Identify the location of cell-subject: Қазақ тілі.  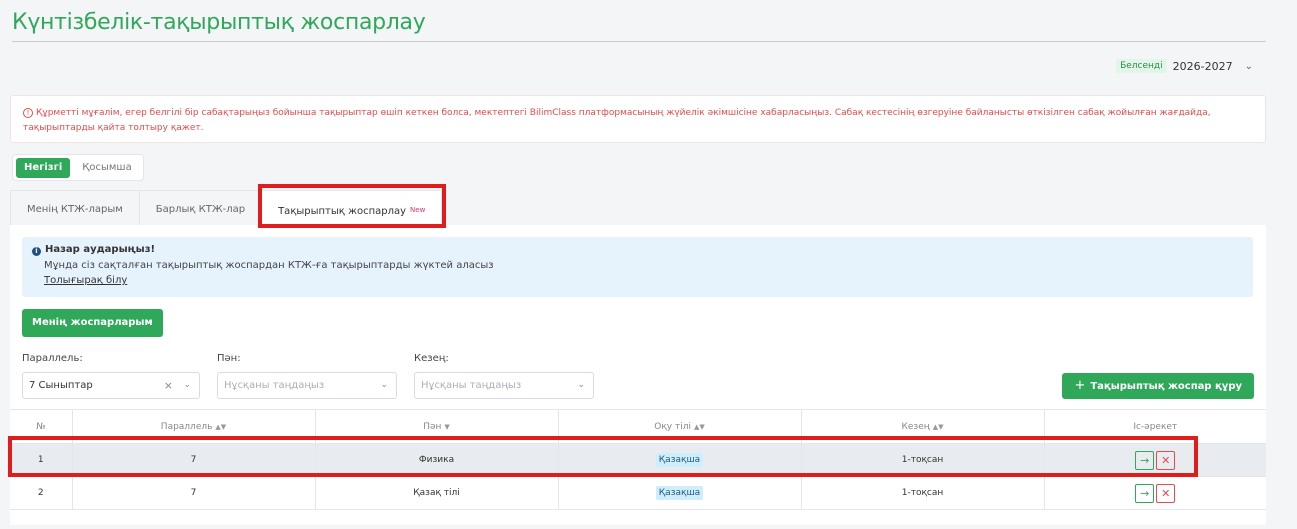
(437, 493).